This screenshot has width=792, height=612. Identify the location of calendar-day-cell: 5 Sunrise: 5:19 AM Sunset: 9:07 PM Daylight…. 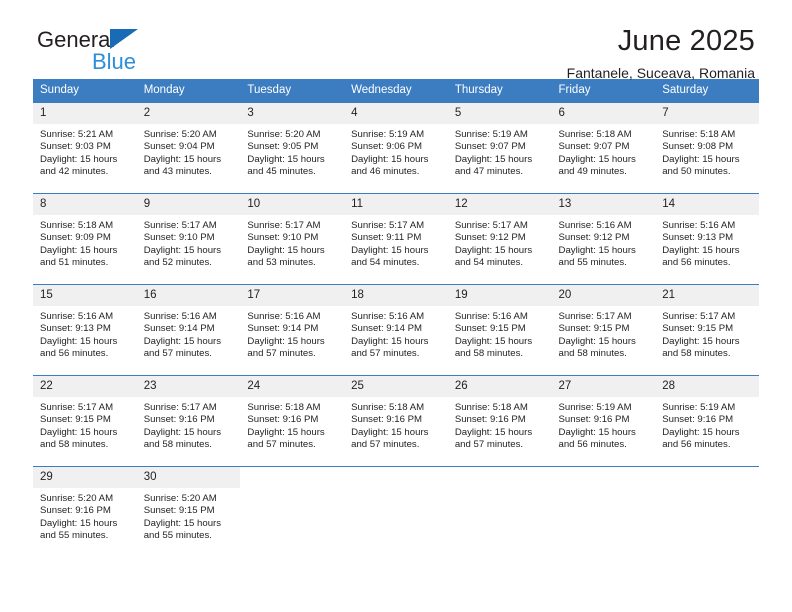
(499, 148).